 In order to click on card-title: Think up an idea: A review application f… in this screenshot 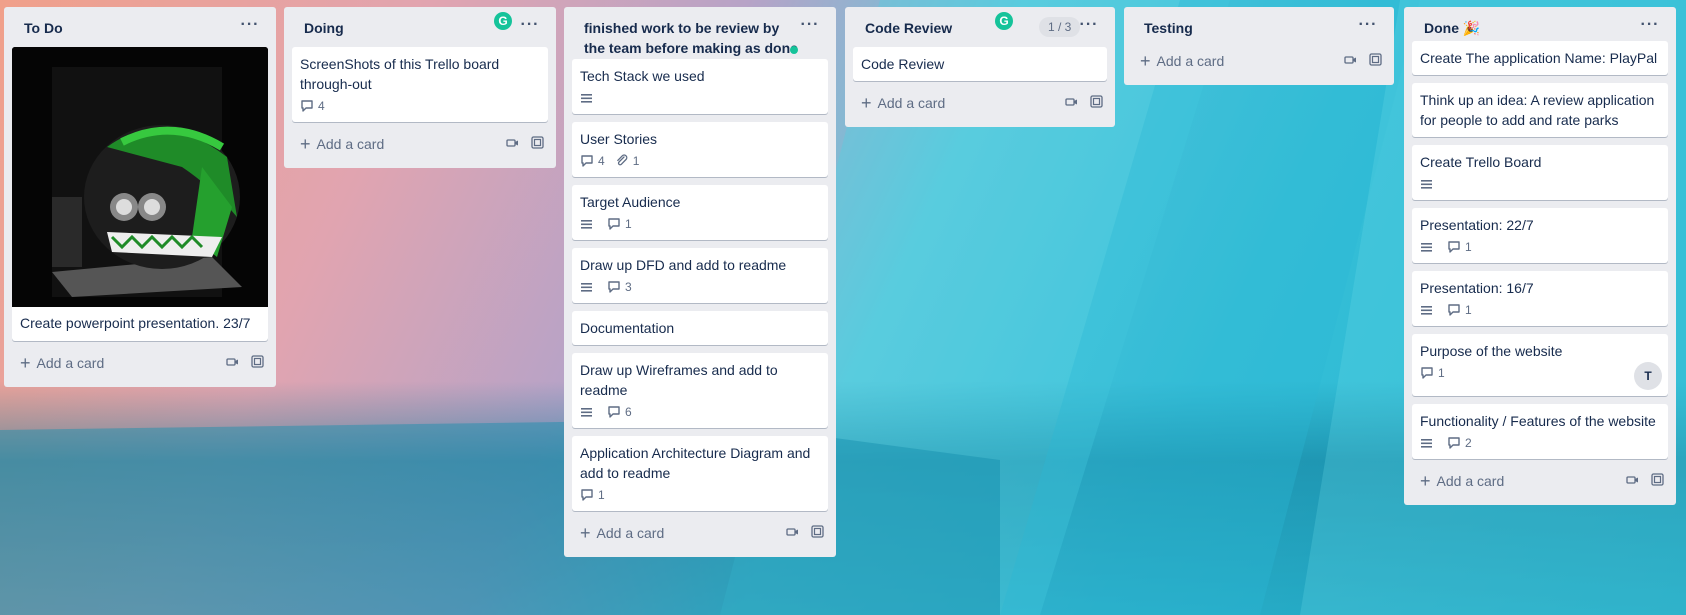, I will do `click(1537, 110)`.